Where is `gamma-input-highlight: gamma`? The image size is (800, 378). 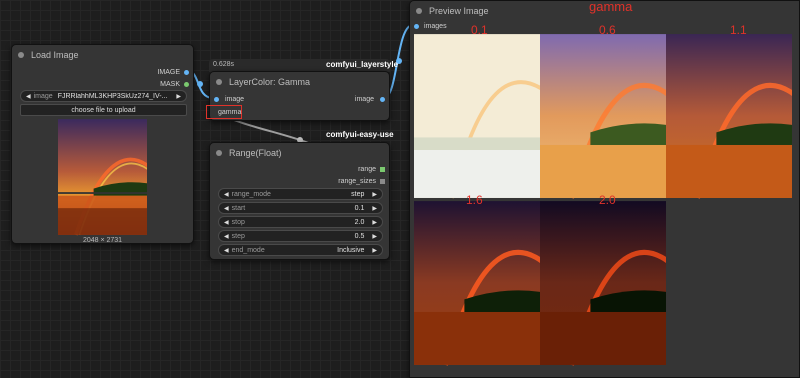
gamma-input-highlight: gamma is located at coordinates (224, 112).